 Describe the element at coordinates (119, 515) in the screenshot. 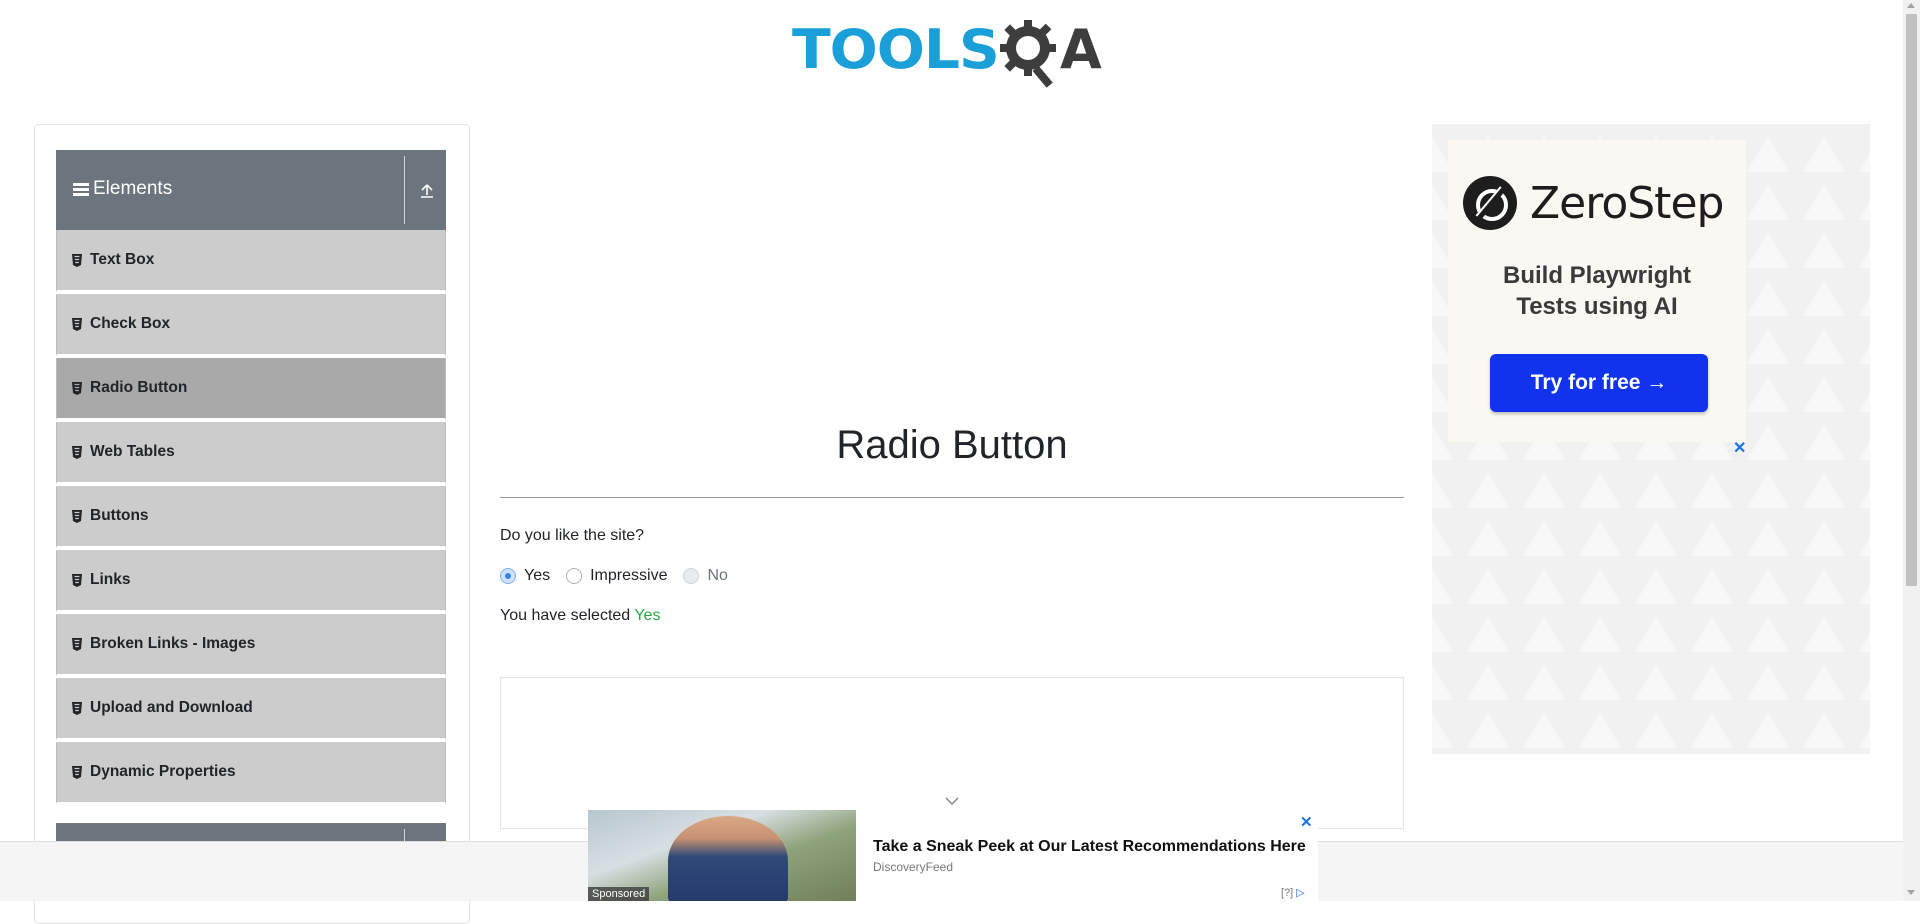

I see `sidebar-item-label: Buttons` at that location.